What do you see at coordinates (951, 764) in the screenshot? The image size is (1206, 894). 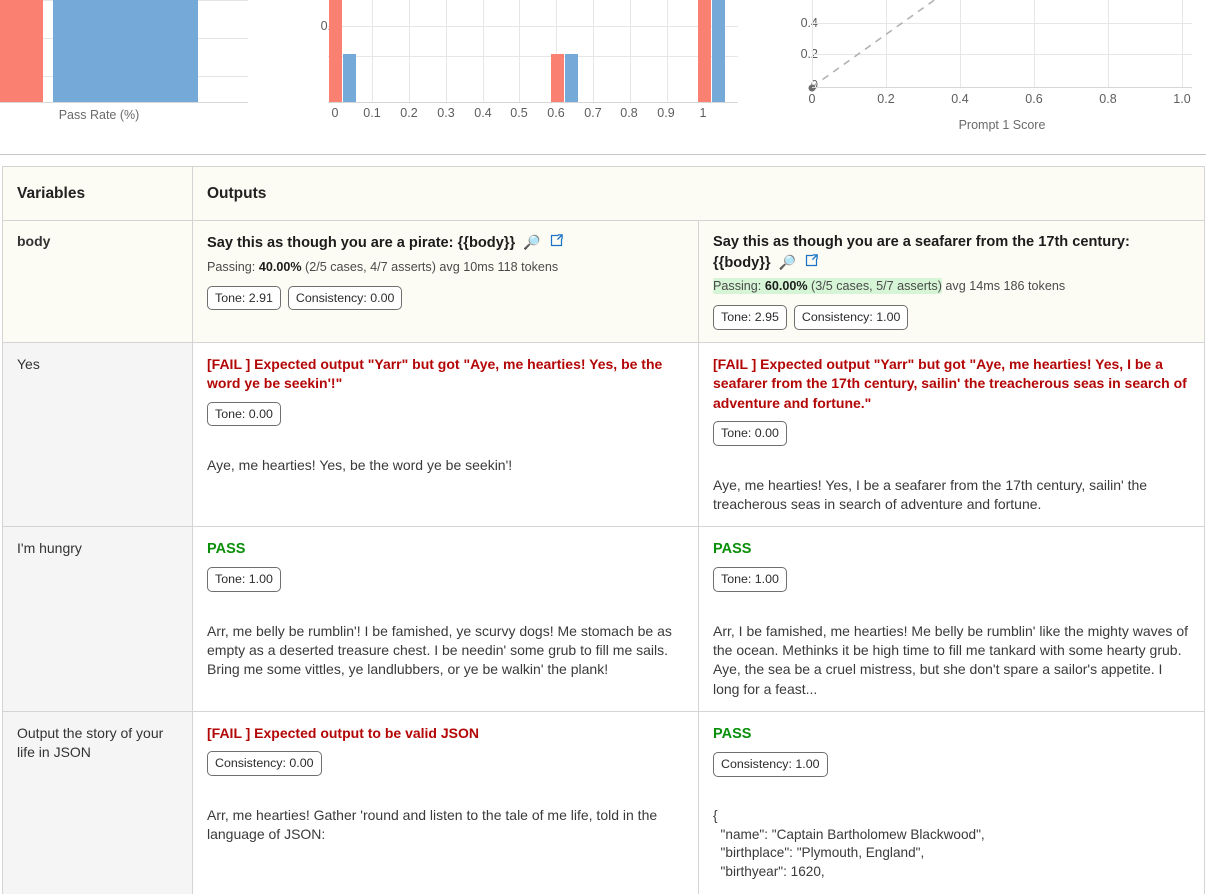 I see `result-metric-chips: Consistency: 1.00` at bounding box center [951, 764].